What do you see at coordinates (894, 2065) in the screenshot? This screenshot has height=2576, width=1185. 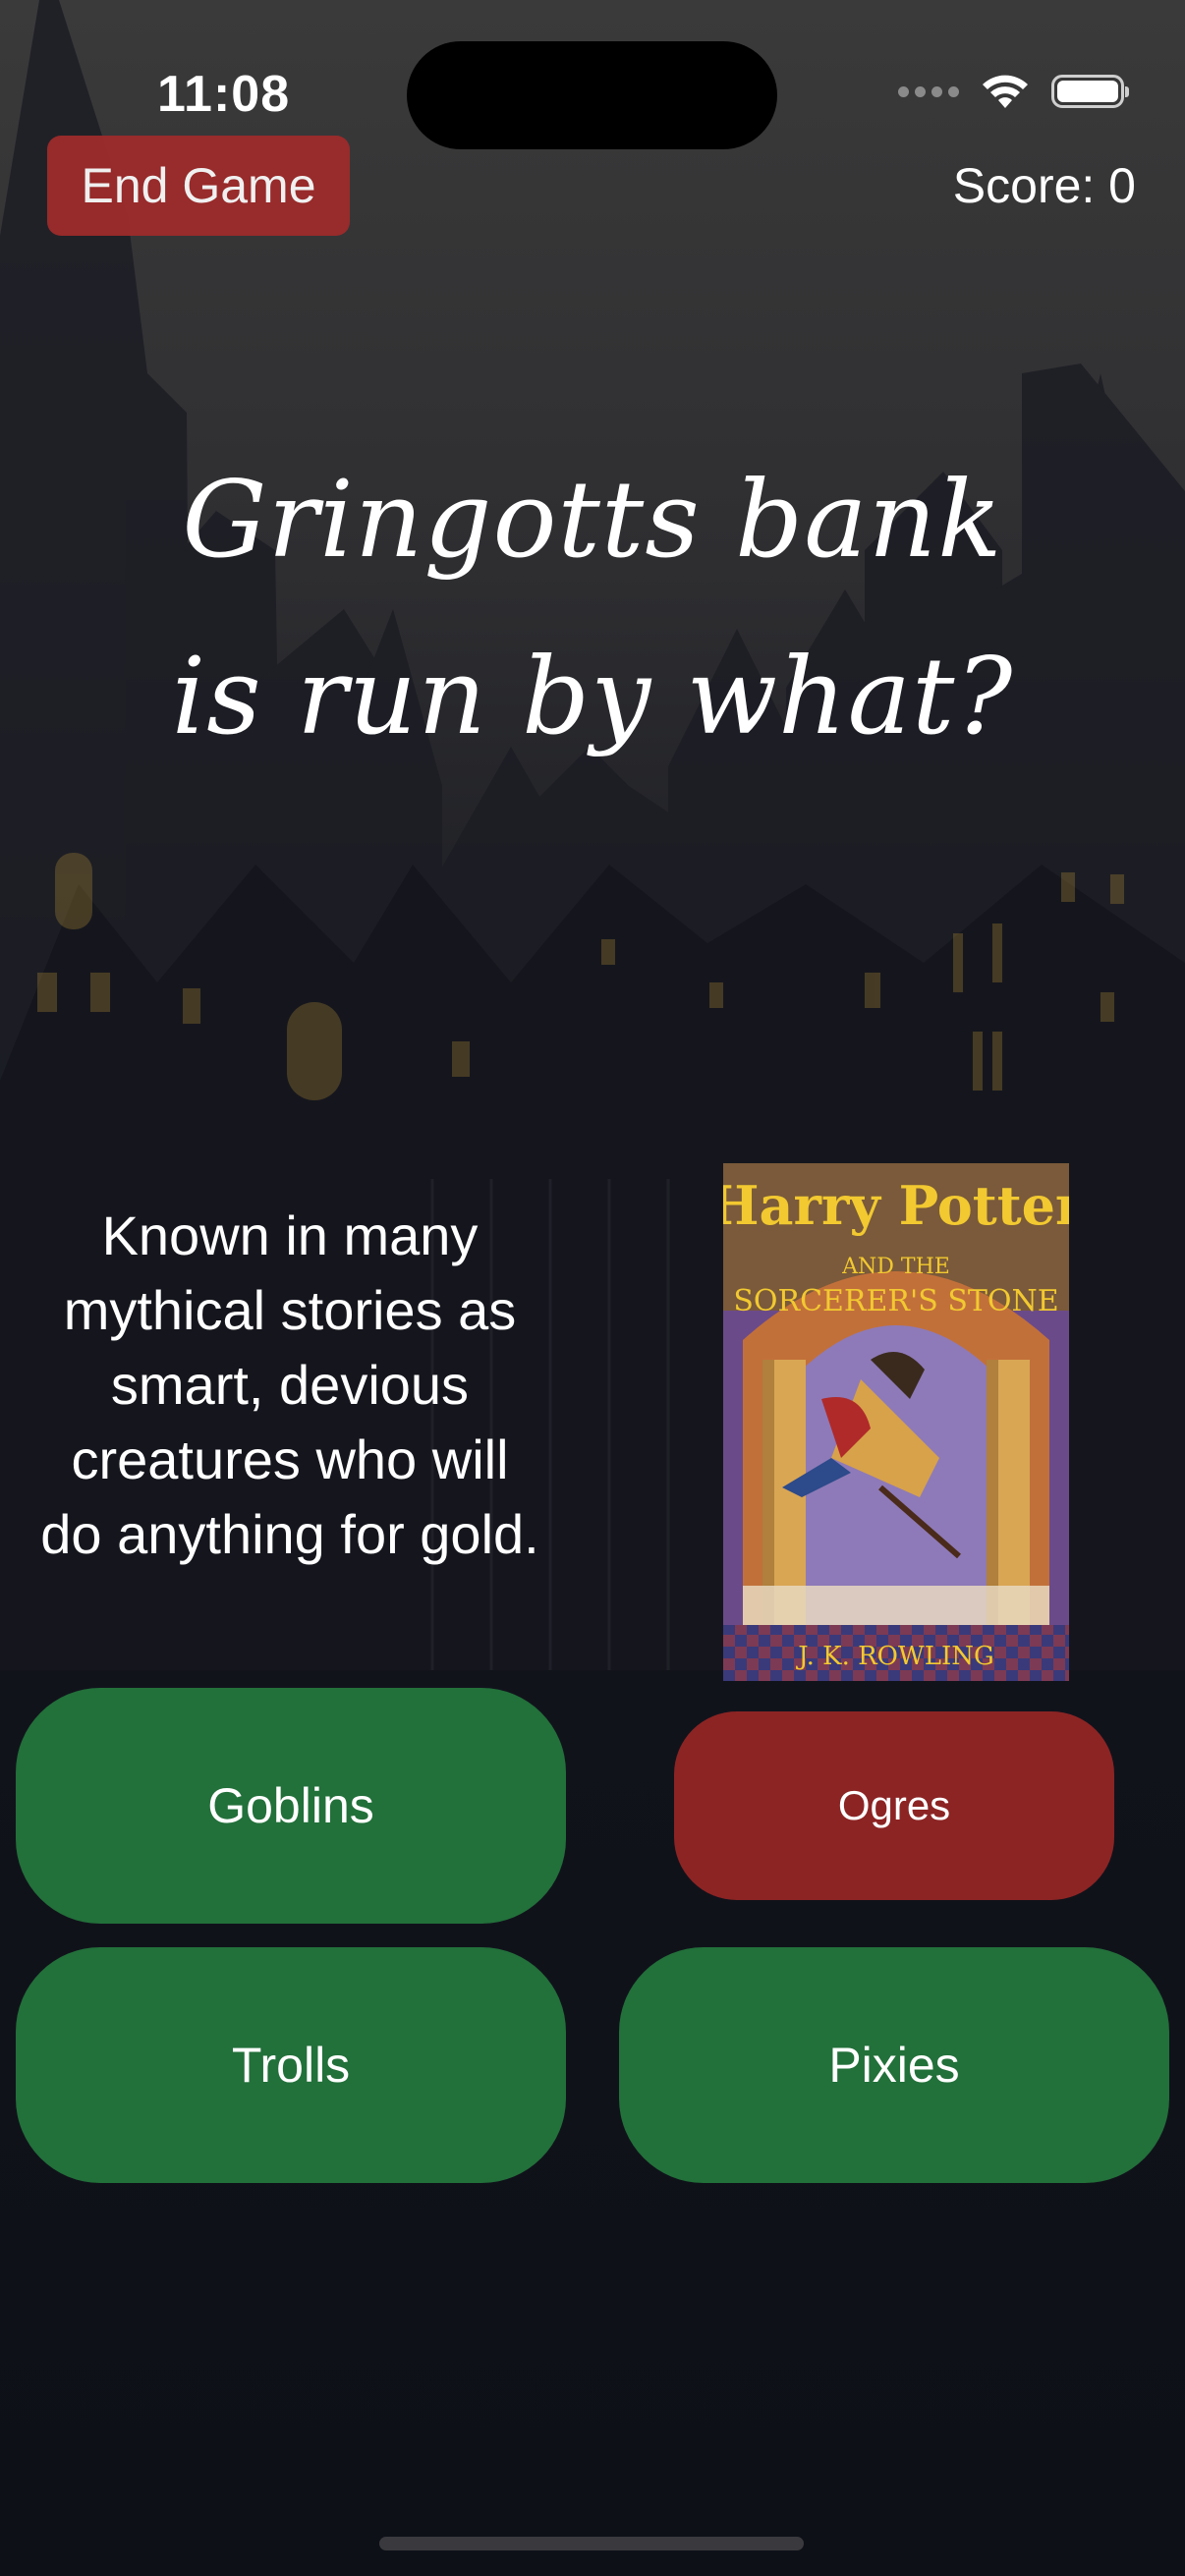 I see `answer-button-pixies: Pixies` at bounding box center [894, 2065].